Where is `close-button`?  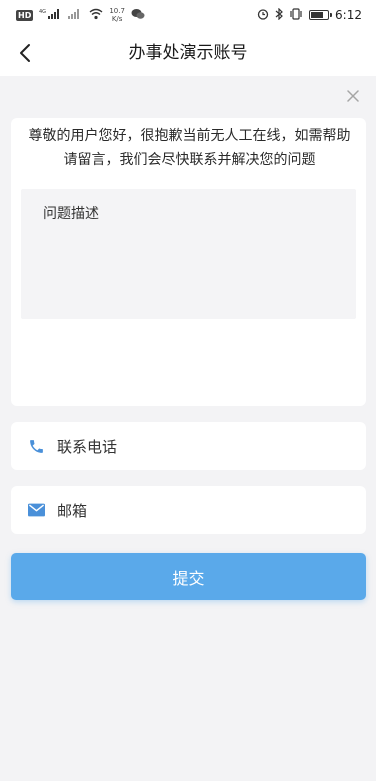 close-button is located at coordinates (353, 96).